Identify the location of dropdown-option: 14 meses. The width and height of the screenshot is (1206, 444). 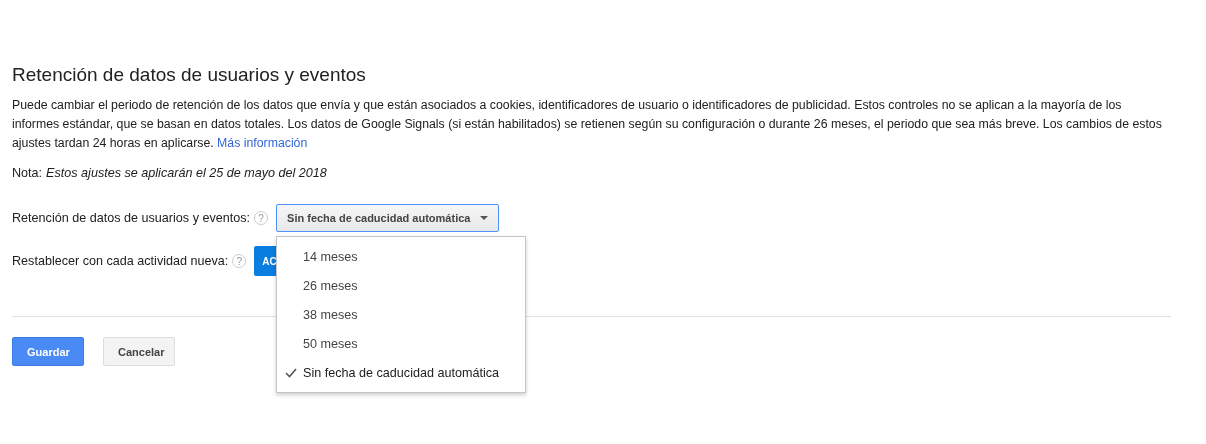
(401, 256).